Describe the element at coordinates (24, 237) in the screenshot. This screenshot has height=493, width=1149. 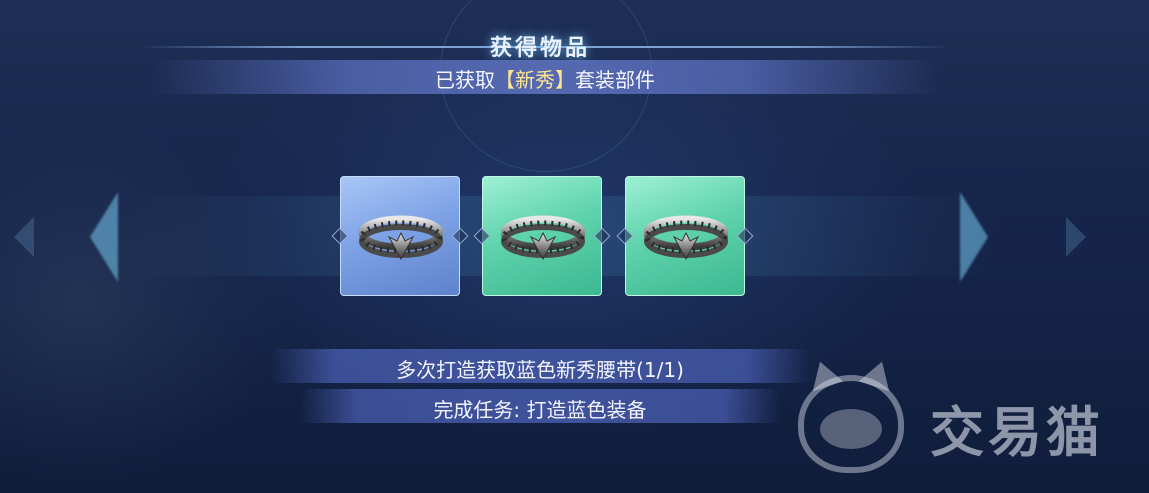
I see `arrow-left-outer-icon` at that location.